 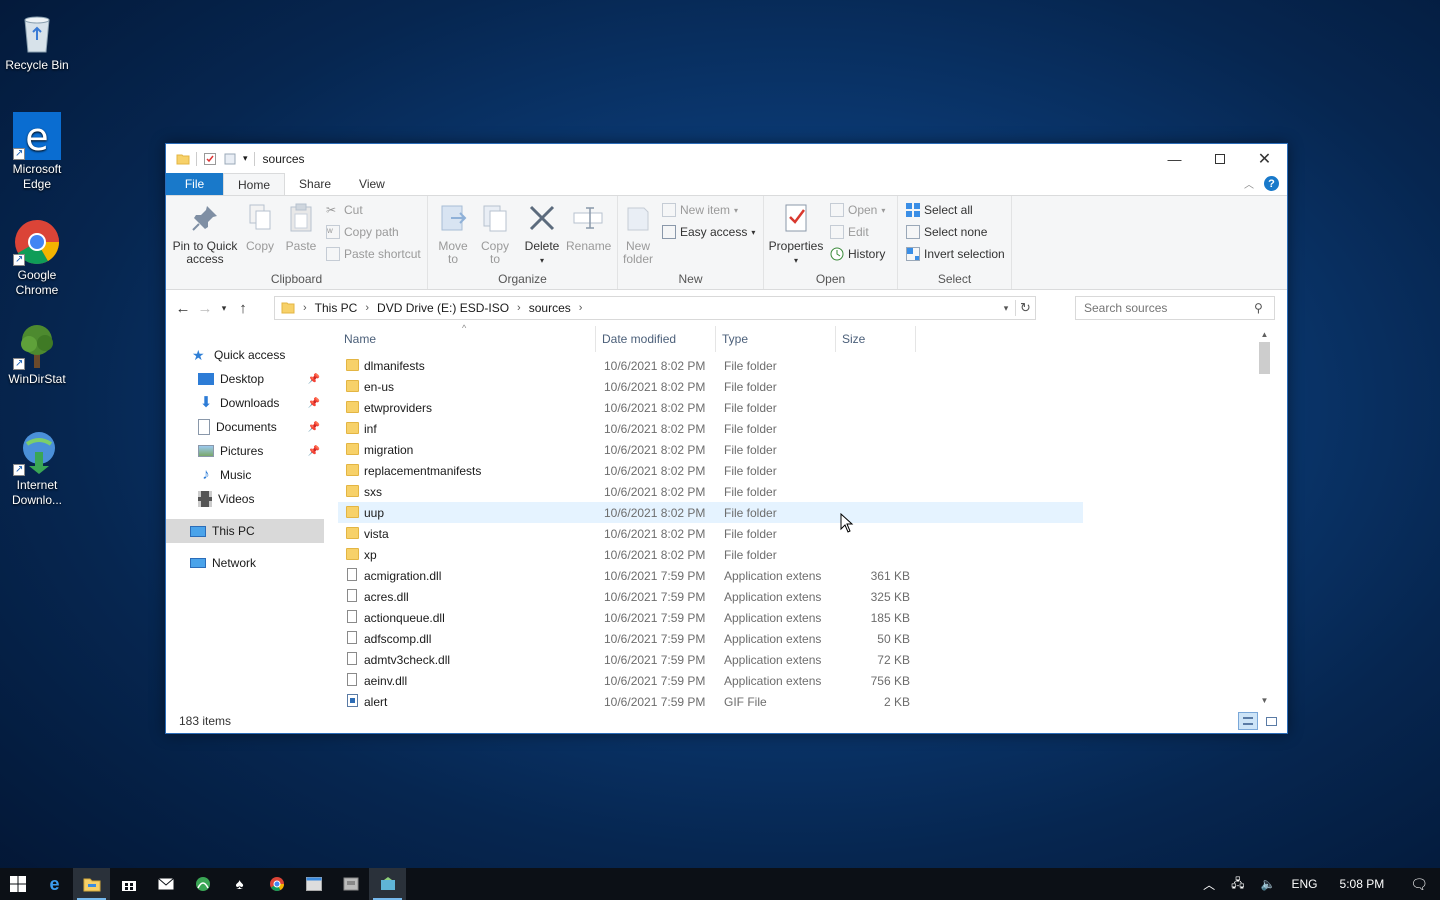 What do you see at coordinates (372, 184) in the screenshot?
I see `tab-view: View` at bounding box center [372, 184].